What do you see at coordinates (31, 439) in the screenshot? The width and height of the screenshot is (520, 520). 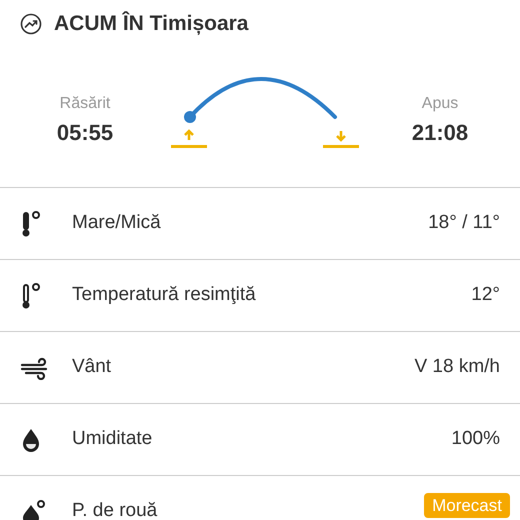 I see `water-drop-icon` at bounding box center [31, 439].